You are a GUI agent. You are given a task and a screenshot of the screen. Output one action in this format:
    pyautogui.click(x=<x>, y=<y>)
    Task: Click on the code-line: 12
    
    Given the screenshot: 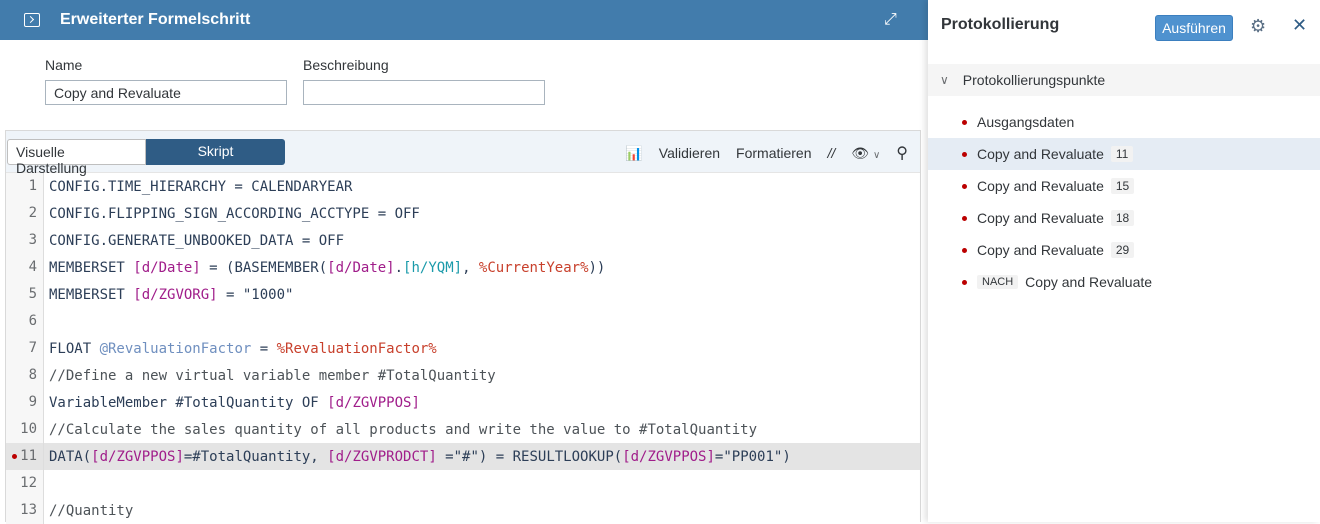 What is the action you would take?
    pyautogui.click(x=463, y=483)
    